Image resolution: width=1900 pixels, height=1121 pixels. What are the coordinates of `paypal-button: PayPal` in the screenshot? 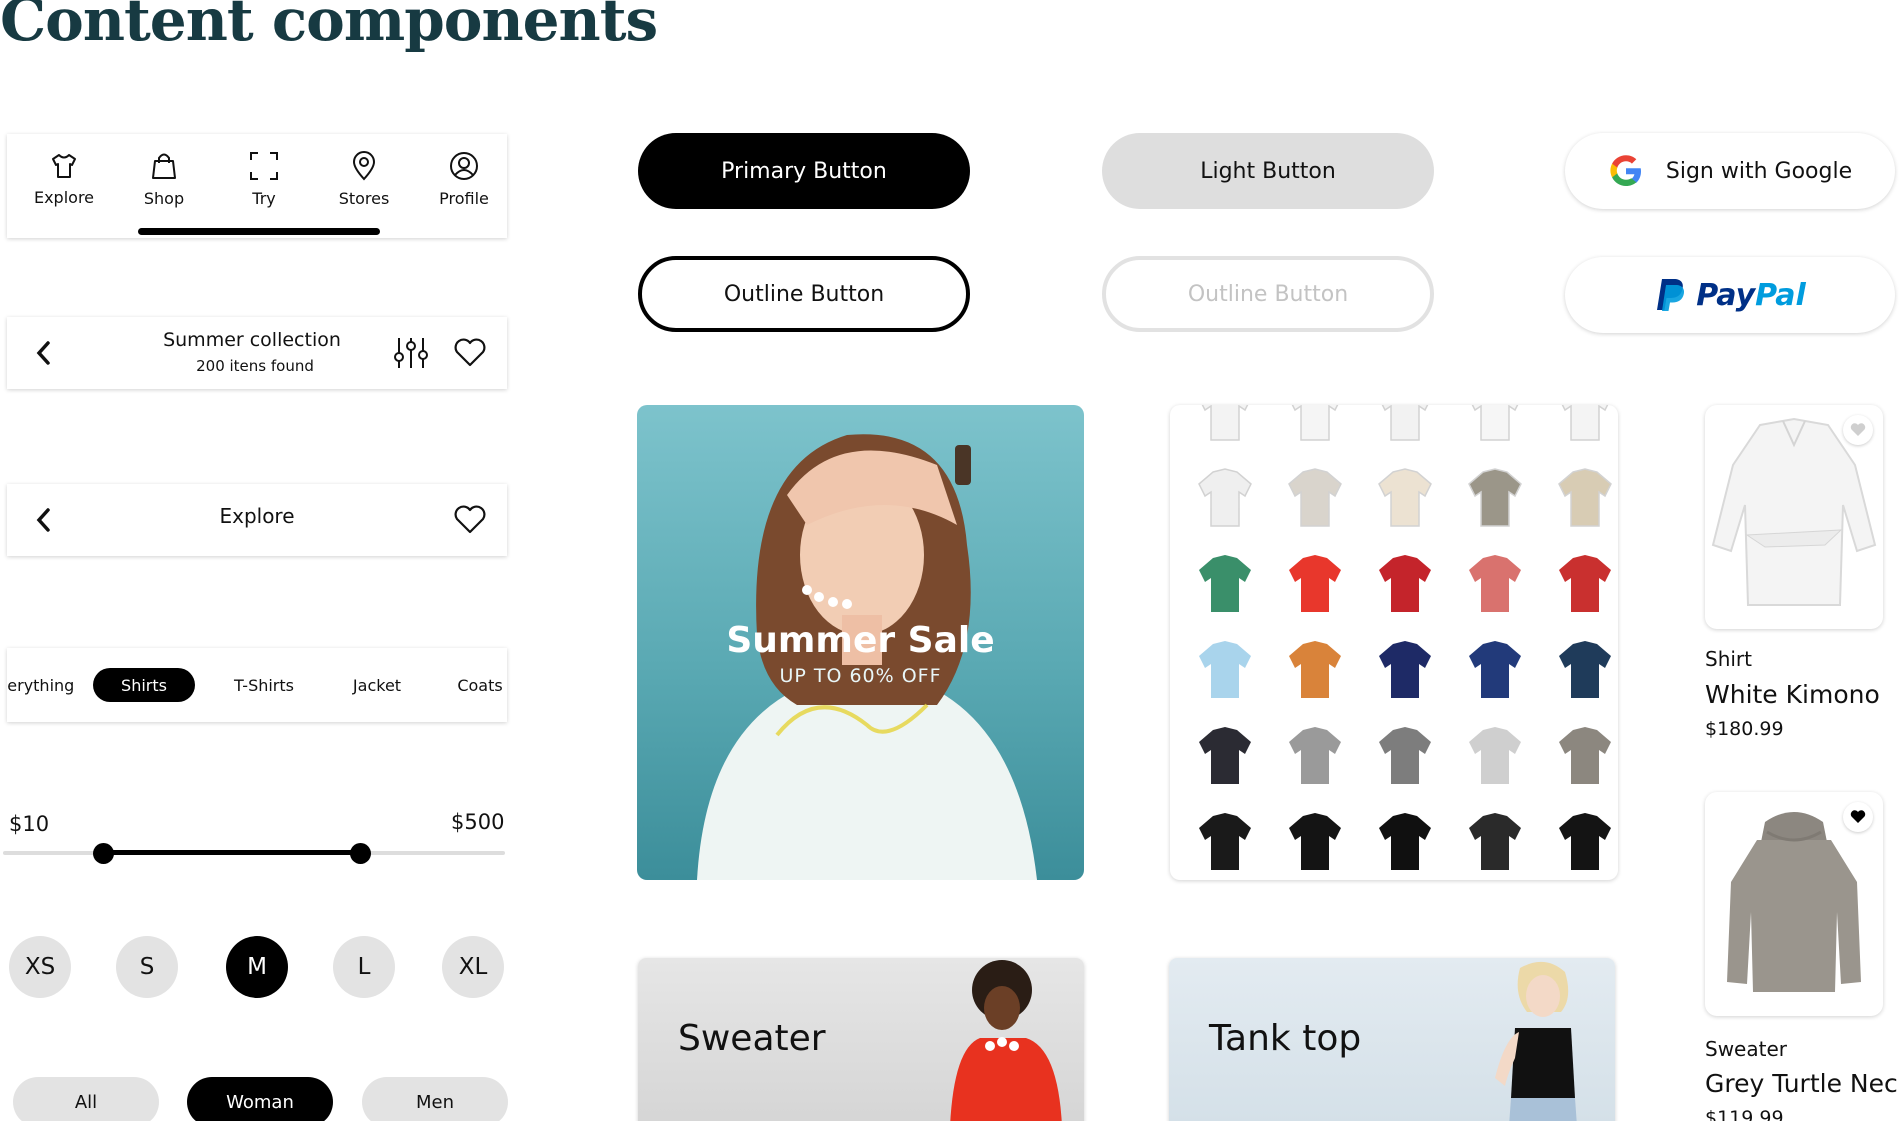 It's located at (1730, 295).